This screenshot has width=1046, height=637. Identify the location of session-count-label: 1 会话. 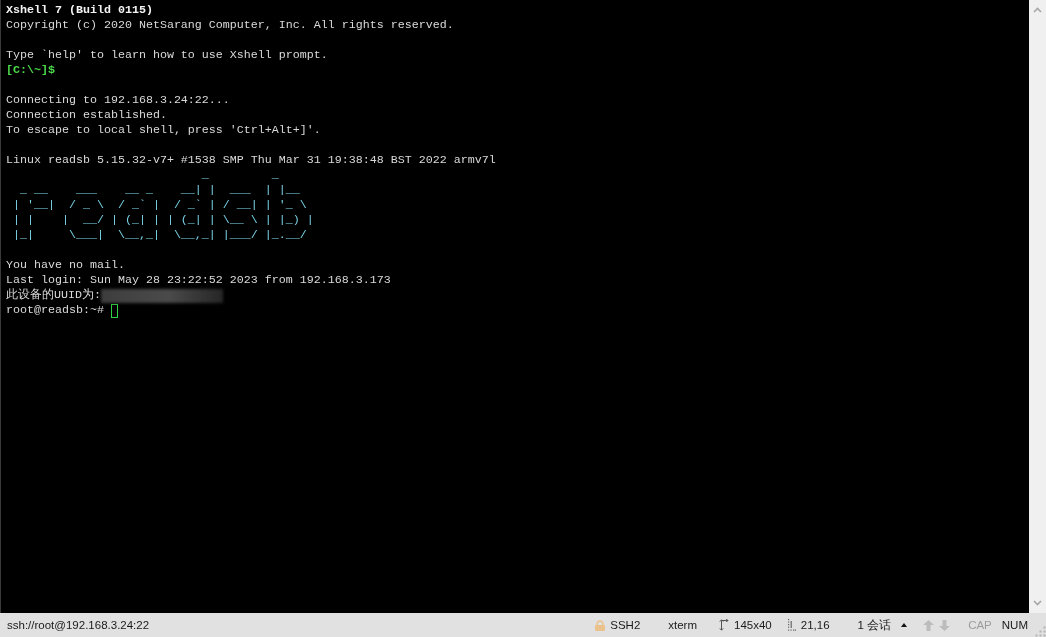
(874, 625).